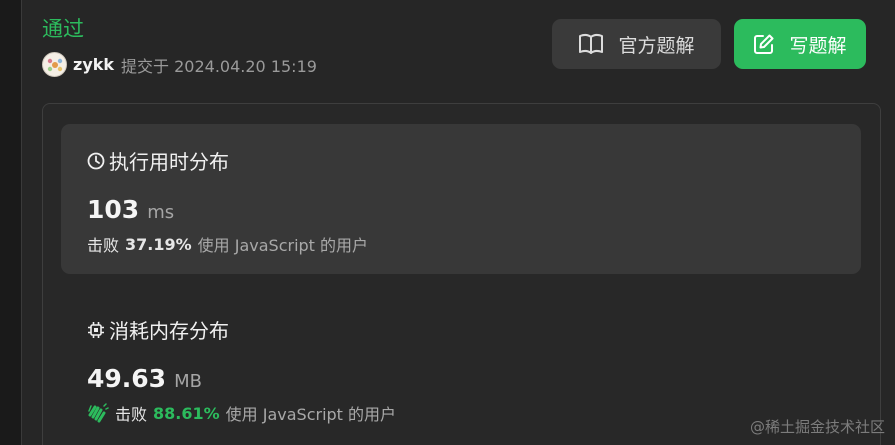 This screenshot has width=895, height=445. I want to click on memory-beat-suffix: 使用 JavaScript 的用户, so click(311, 414).